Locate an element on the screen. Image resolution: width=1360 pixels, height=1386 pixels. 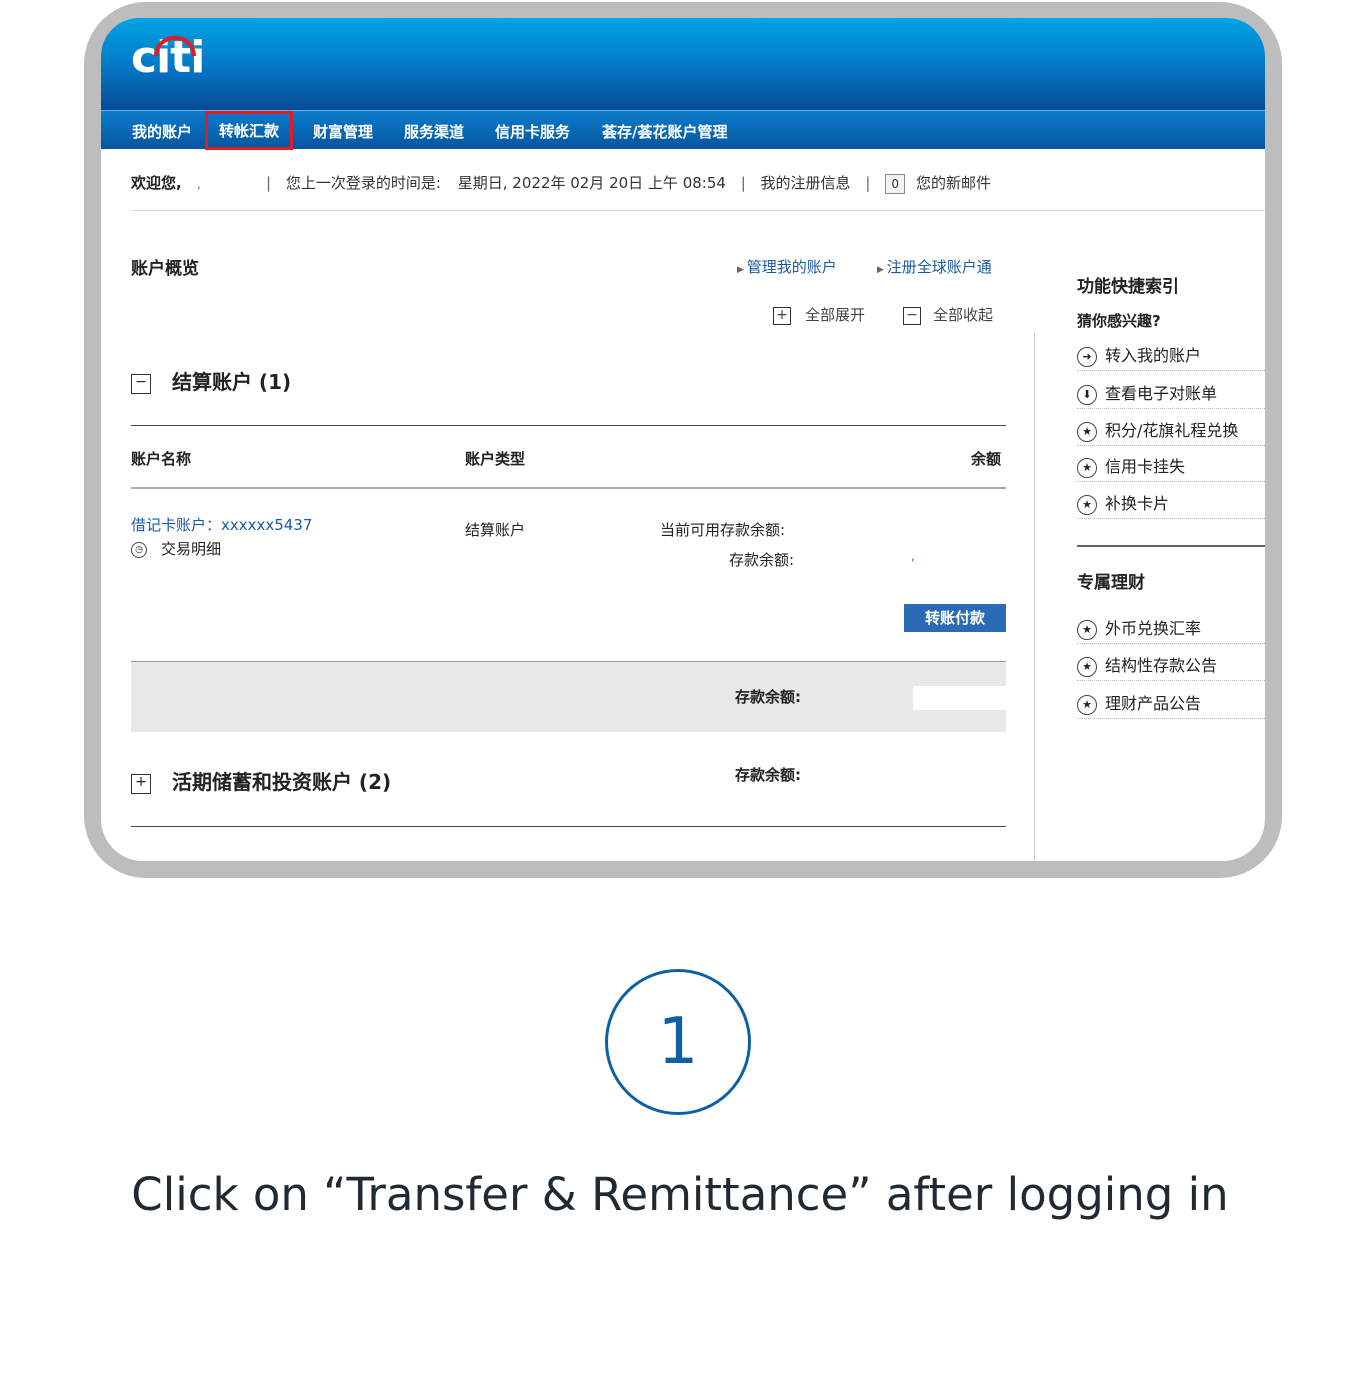
header-rule is located at coordinates (568, 488).